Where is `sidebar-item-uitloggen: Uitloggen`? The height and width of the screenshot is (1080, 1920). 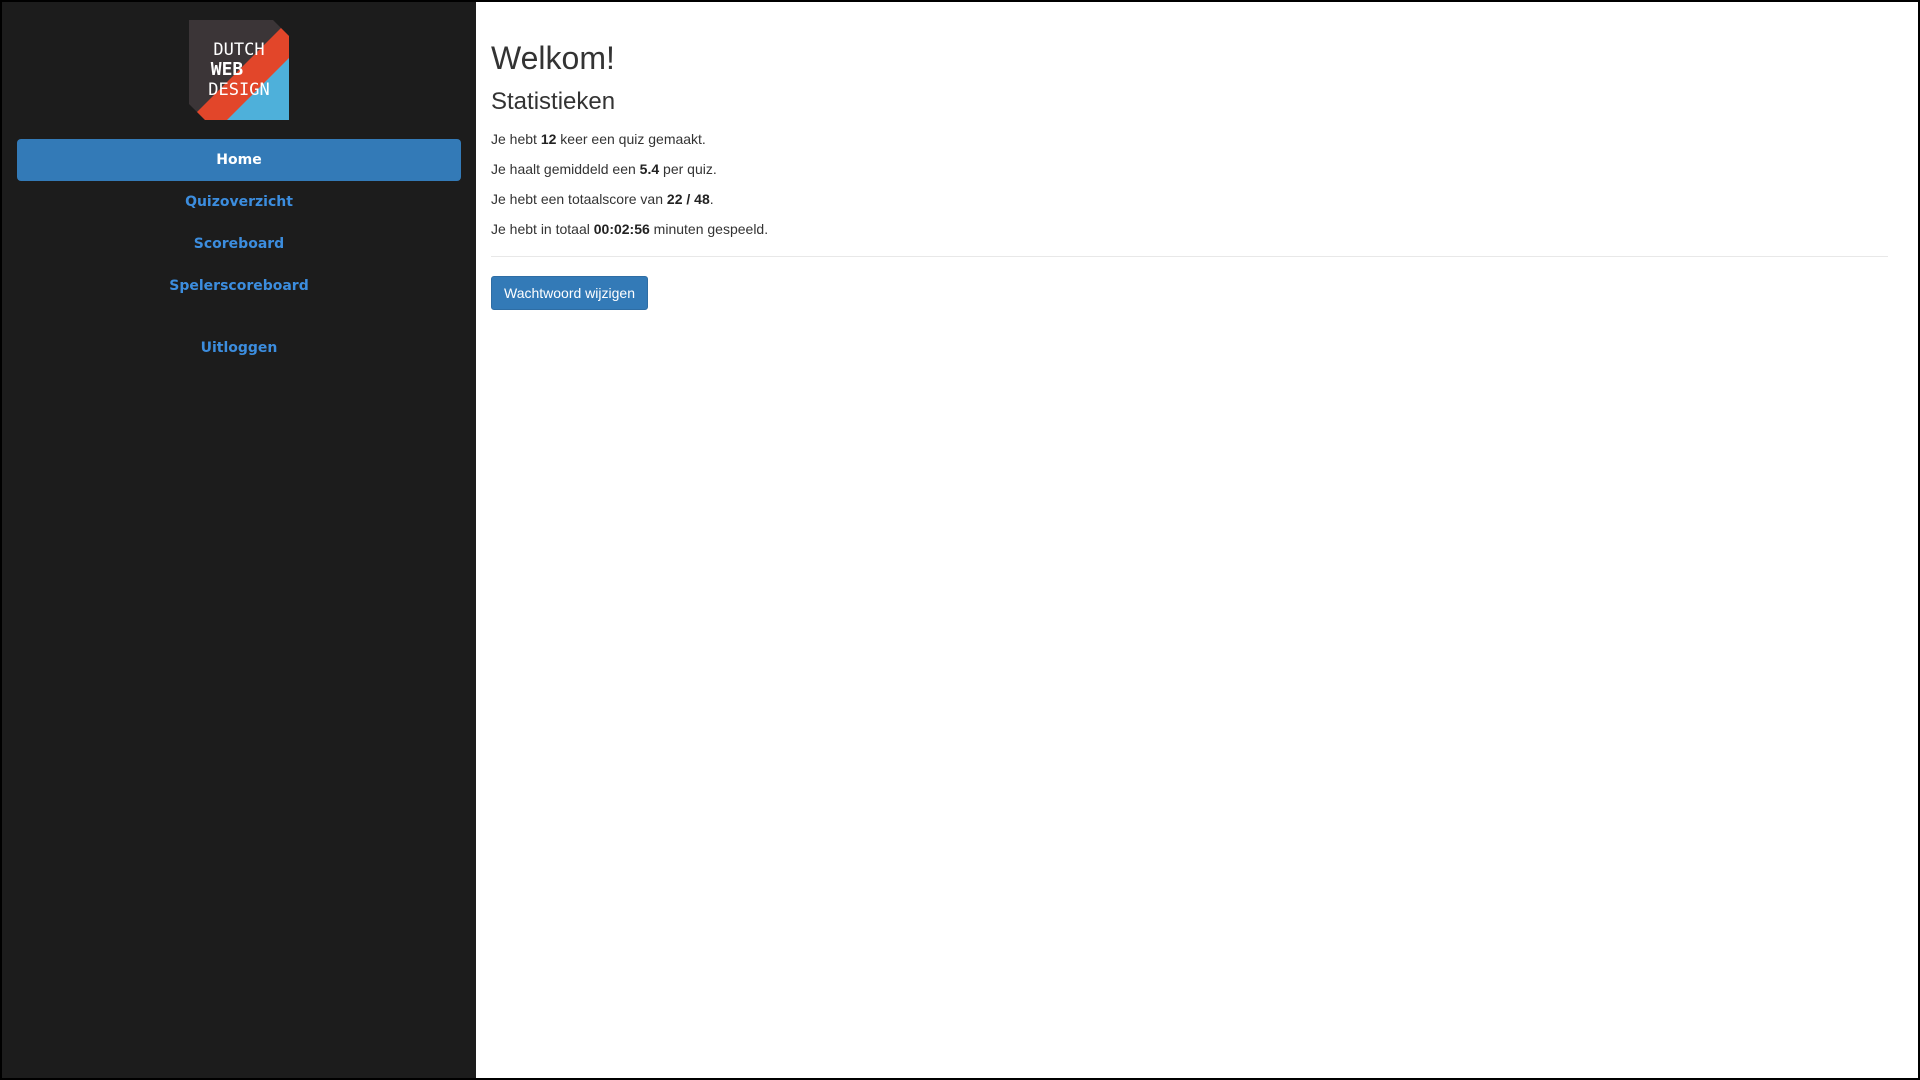
sidebar-item-uitloggen: Uitloggen is located at coordinates (239, 348).